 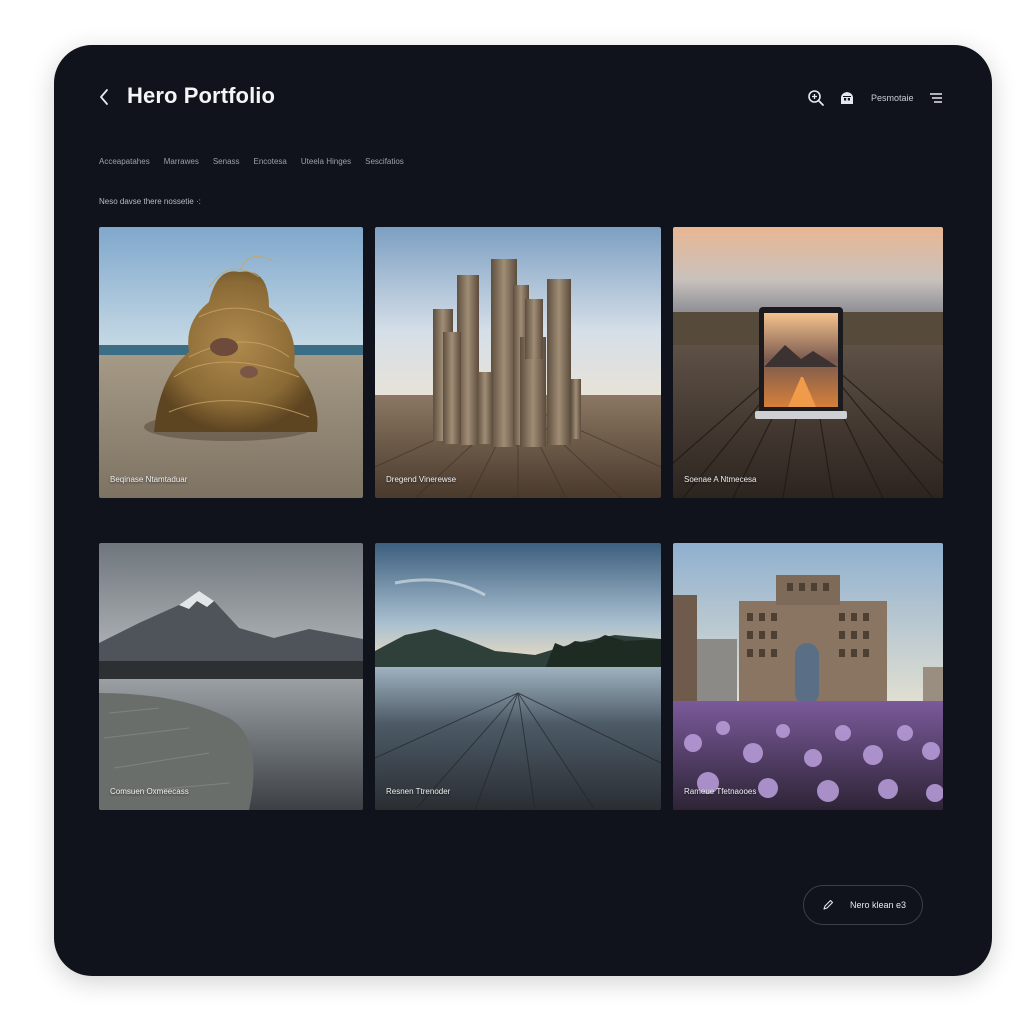 I want to click on gallery-card: Rameue Tfetnaooes, so click(x=808, y=676).